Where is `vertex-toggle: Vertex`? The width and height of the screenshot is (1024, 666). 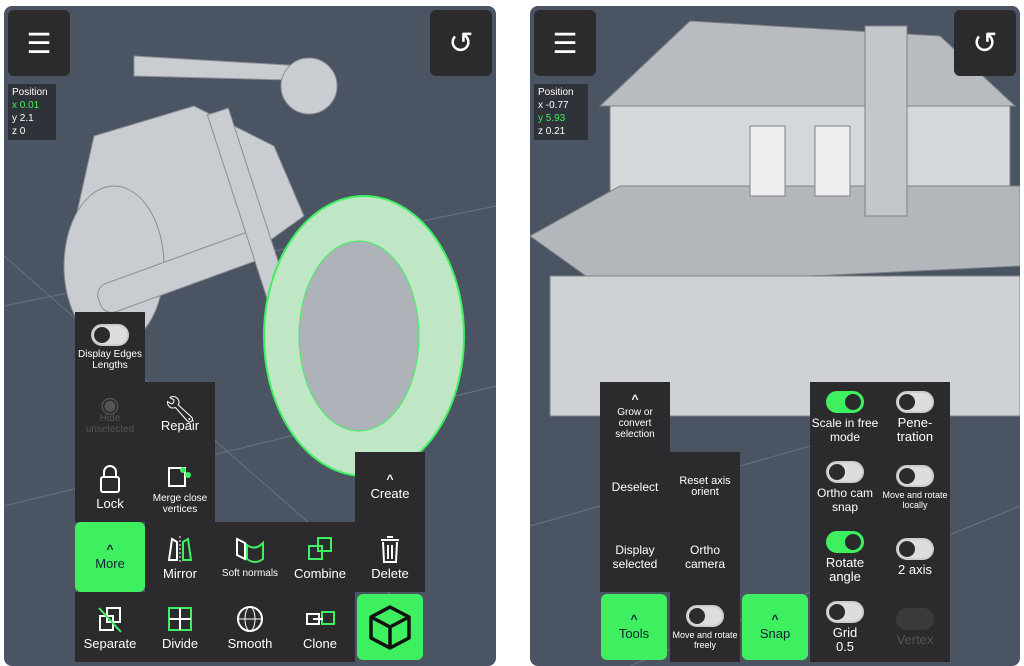
vertex-toggle: Vertex is located at coordinates (915, 627).